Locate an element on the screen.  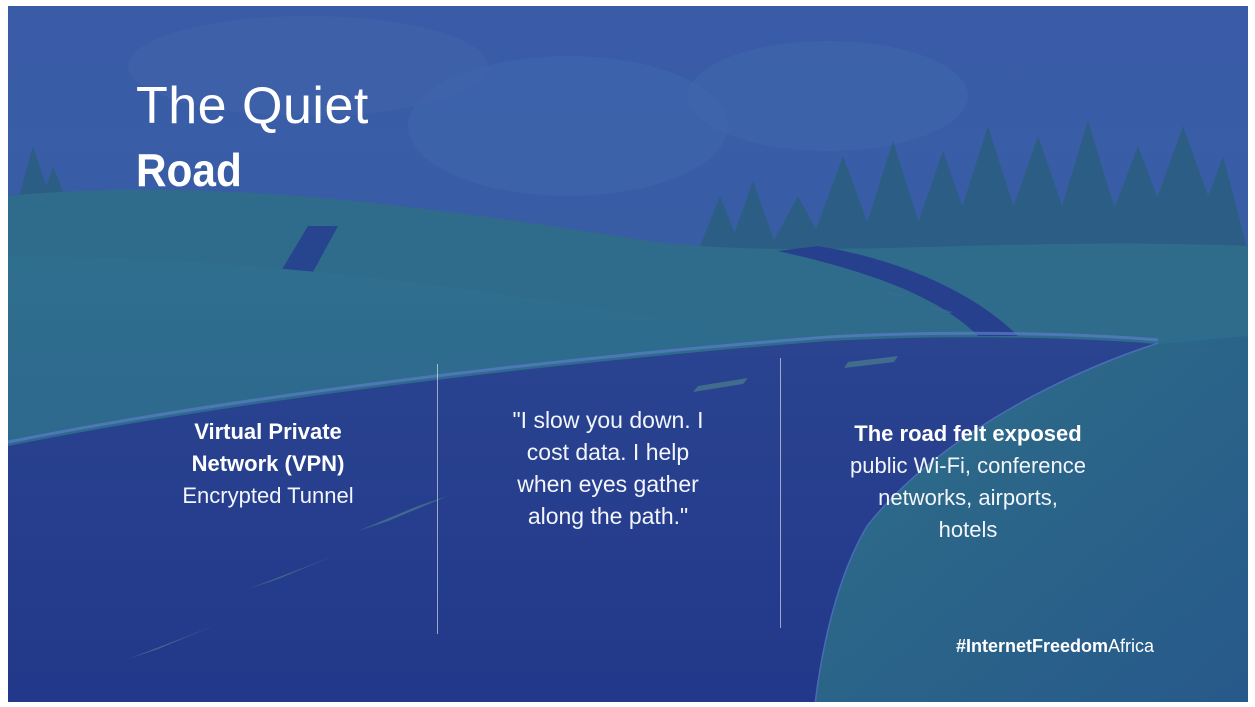
exposed-line-3: hotels is located at coordinates (968, 529).